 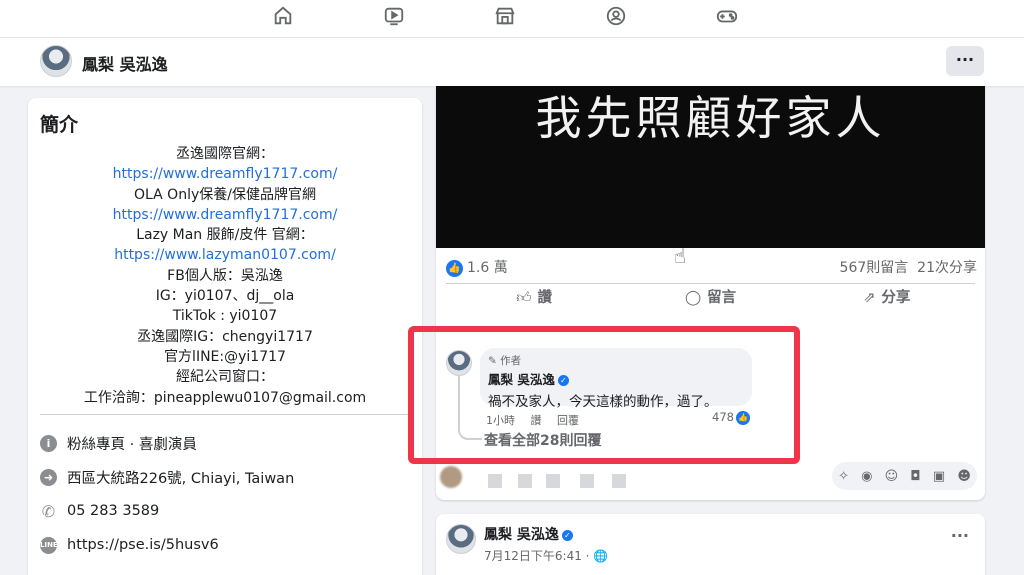 What do you see at coordinates (49, 545) in the screenshot?
I see `line-icon: LINE` at bounding box center [49, 545].